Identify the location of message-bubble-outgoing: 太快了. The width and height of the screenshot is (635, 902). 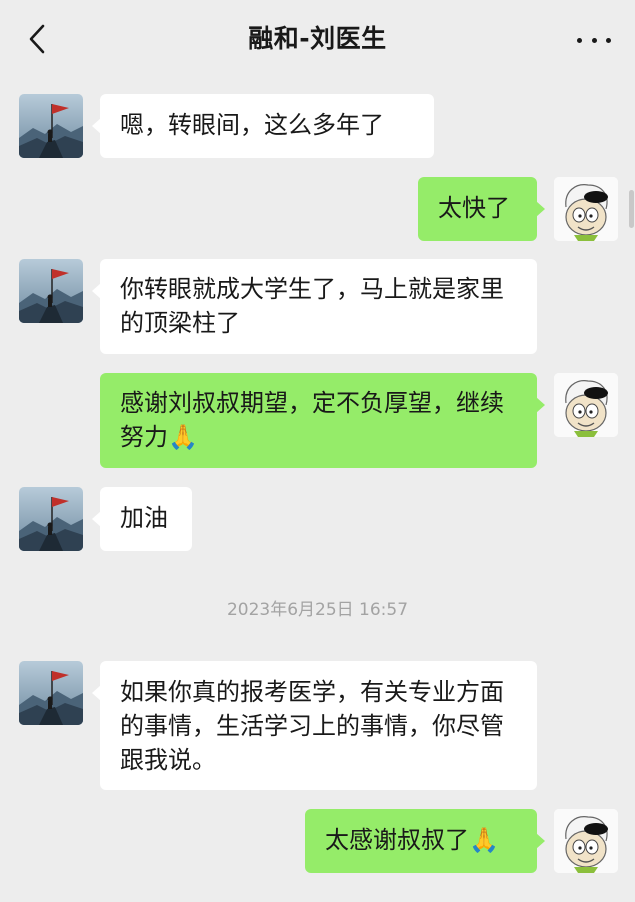
(481, 209).